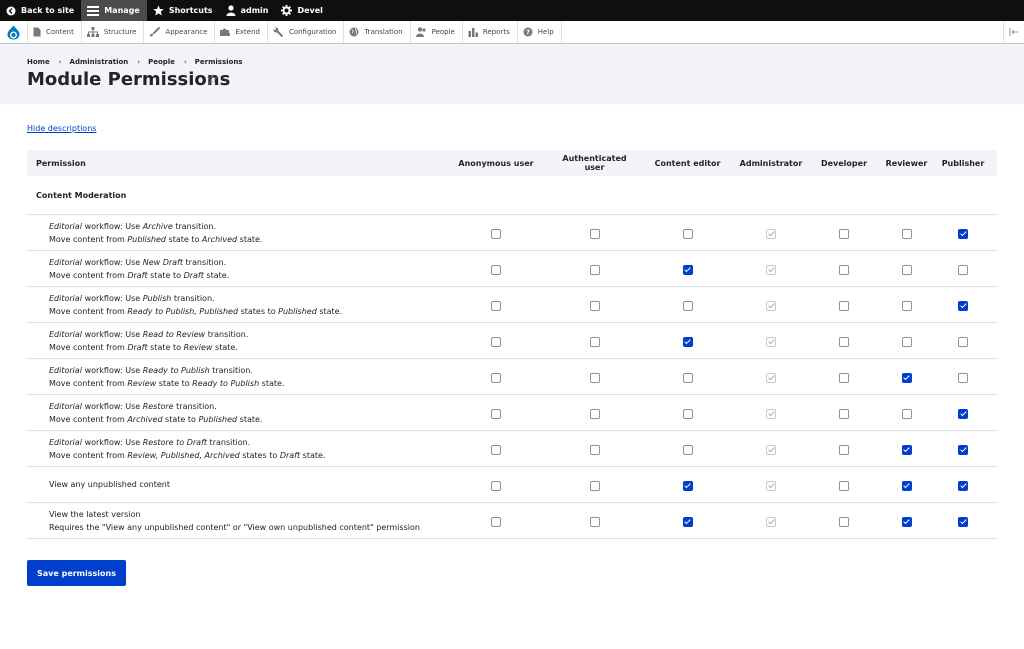 This screenshot has width=1024, height=649. What do you see at coordinates (40, 10) in the screenshot?
I see `back-to-site-link: Back to site` at bounding box center [40, 10].